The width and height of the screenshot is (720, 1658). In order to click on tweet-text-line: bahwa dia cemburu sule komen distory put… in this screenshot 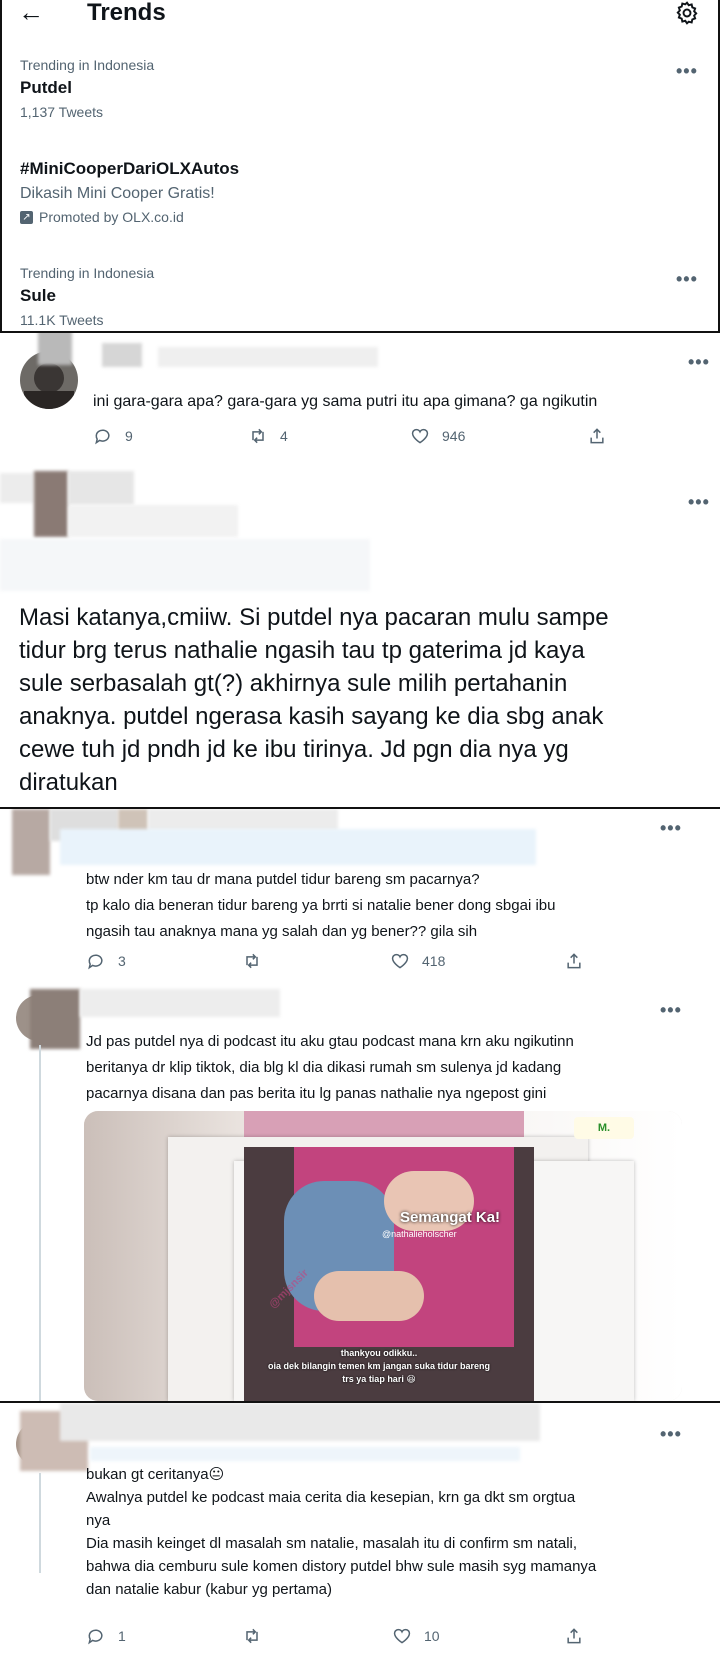, I will do `click(341, 1566)`.